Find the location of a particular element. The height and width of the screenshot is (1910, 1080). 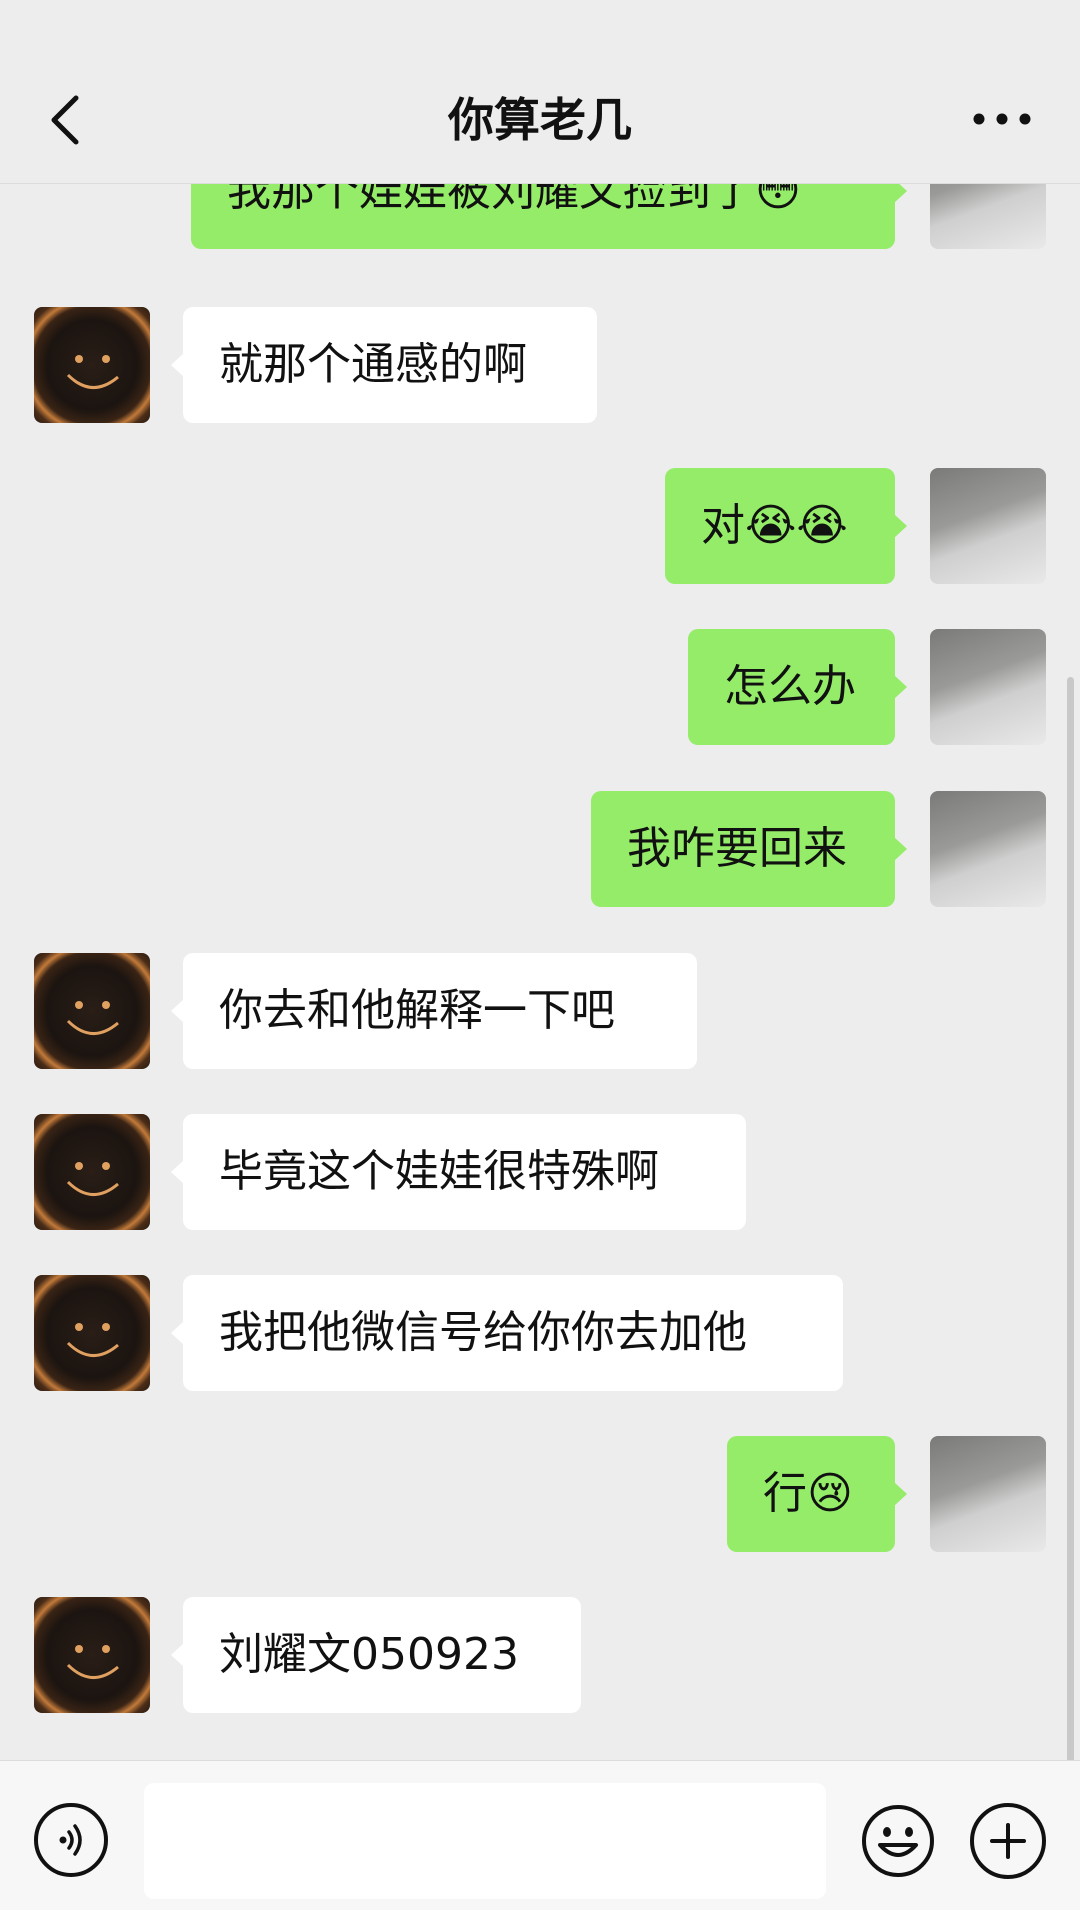

message-row: 对😭😭 is located at coordinates (540, 526).